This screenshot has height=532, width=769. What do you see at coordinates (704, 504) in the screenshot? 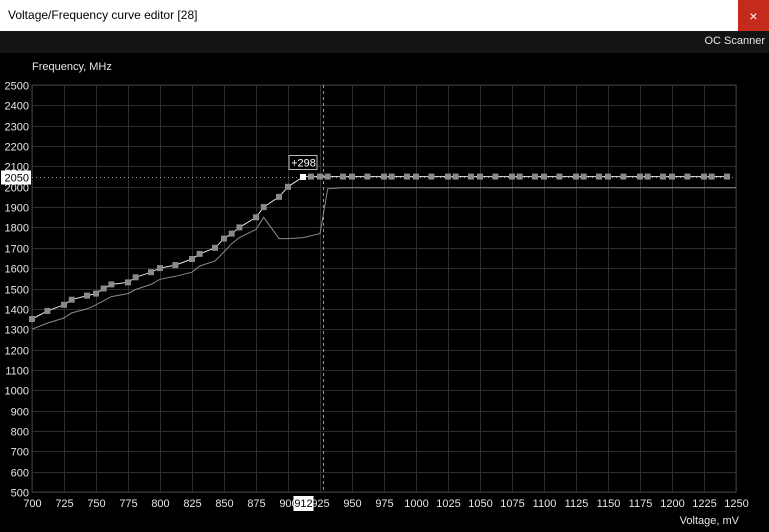
I see `x-tick-label: 1225` at bounding box center [704, 504].